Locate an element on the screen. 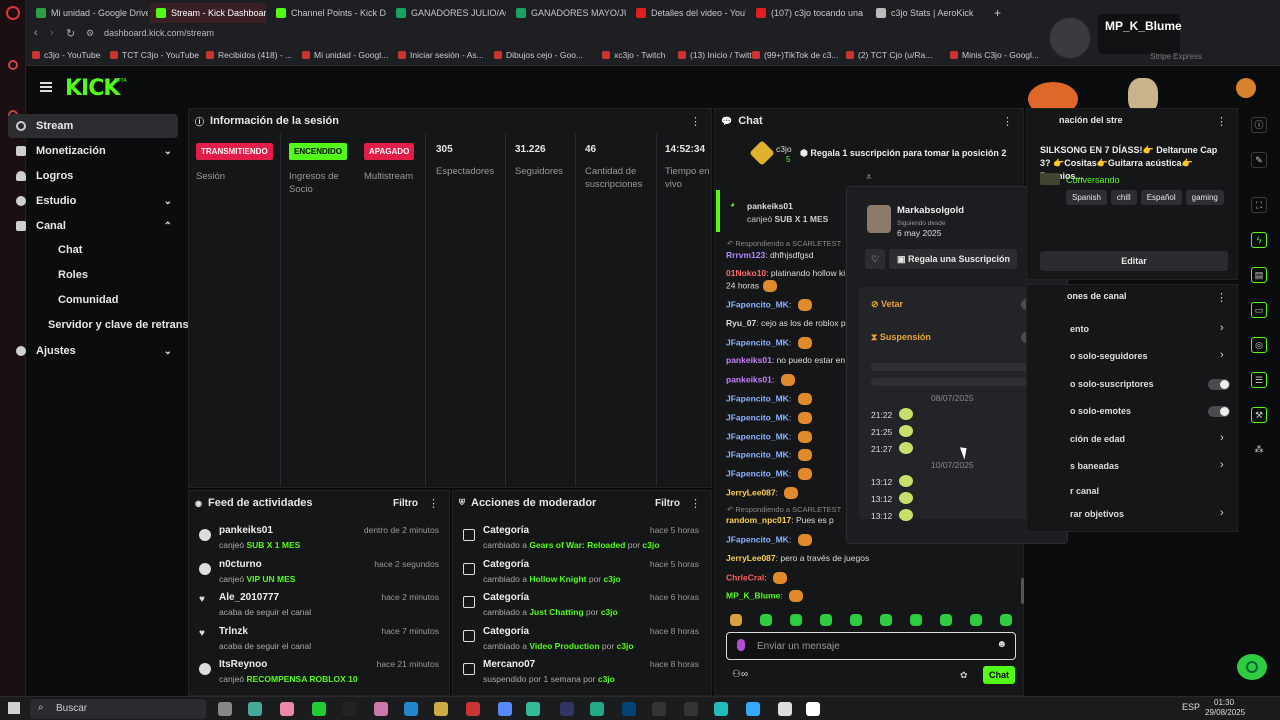  chat-message: 01Noko10: platinando hollow ki is located at coordinates (785, 273).